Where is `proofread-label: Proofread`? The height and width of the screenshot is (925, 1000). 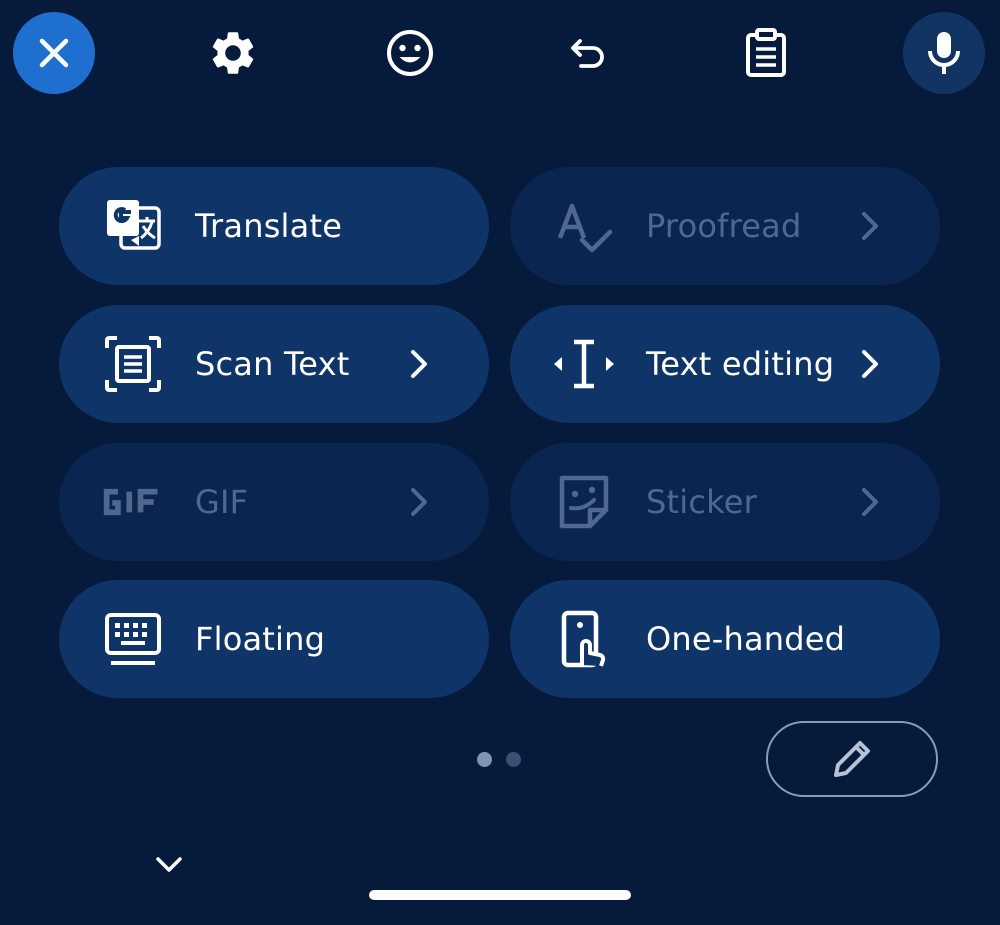 proofread-label: Proofread is located at coordinates (724, 226).